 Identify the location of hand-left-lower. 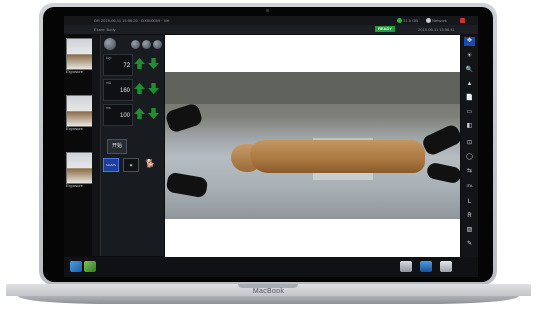
(187, 185).